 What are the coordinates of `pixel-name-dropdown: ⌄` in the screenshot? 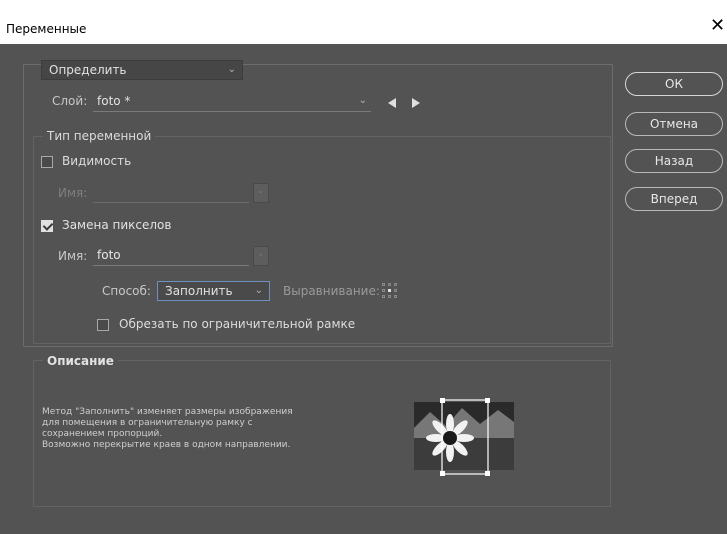 It's located at (261, 256).